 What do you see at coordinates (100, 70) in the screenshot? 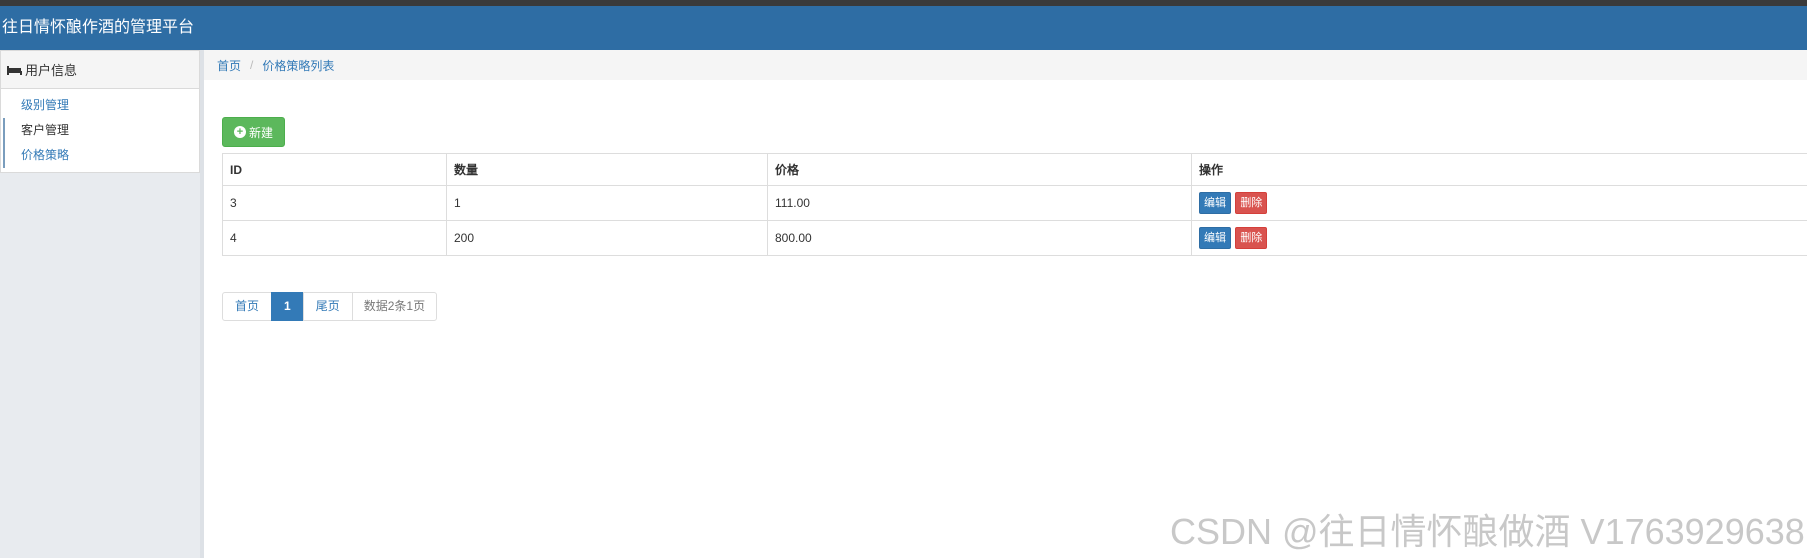
I see `sidebar-panel-header: 用户信息` at bounding box center [100, 70].